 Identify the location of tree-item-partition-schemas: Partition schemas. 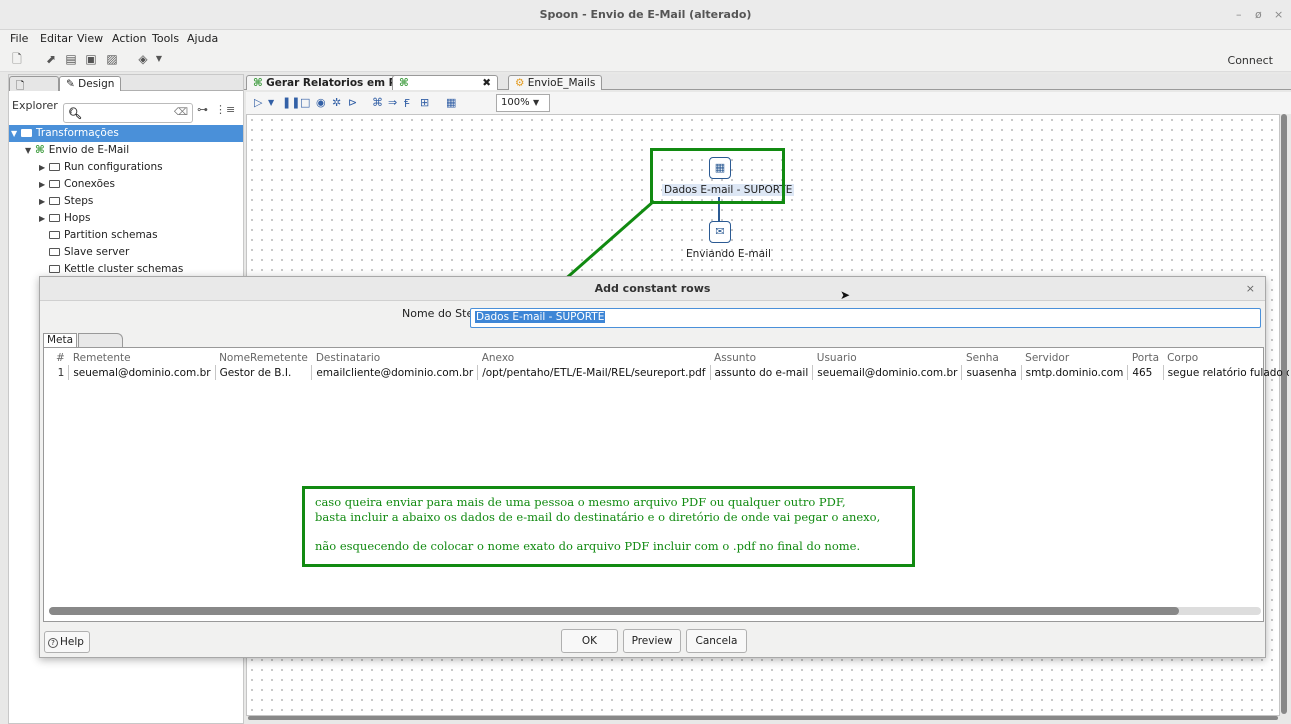
(126, 235).